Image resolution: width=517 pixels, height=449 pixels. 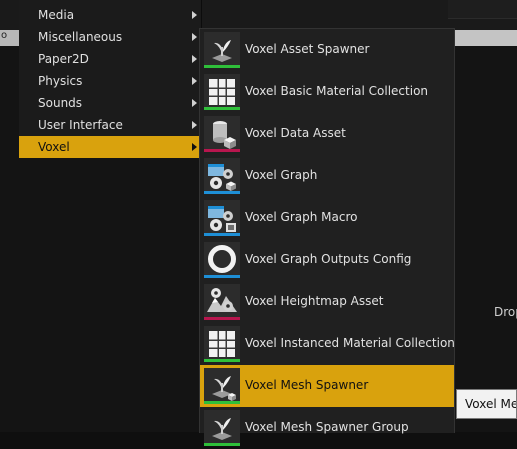 I want to click on drop-label: Drop, so click(x=505, y=312).